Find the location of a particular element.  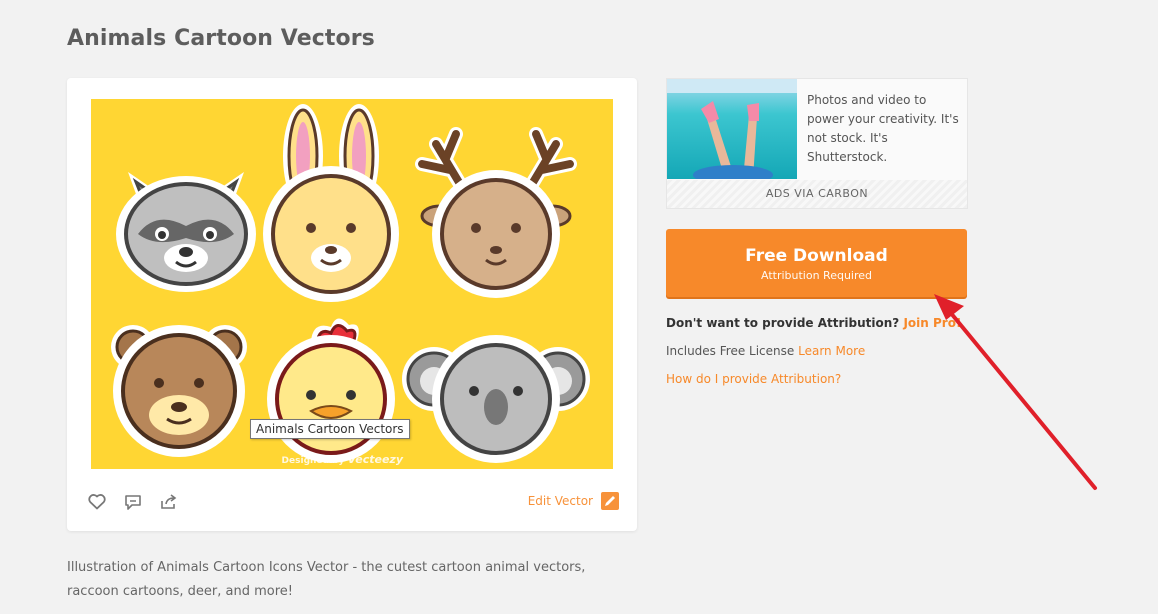

card-actions is located at coordinates (133, 502).